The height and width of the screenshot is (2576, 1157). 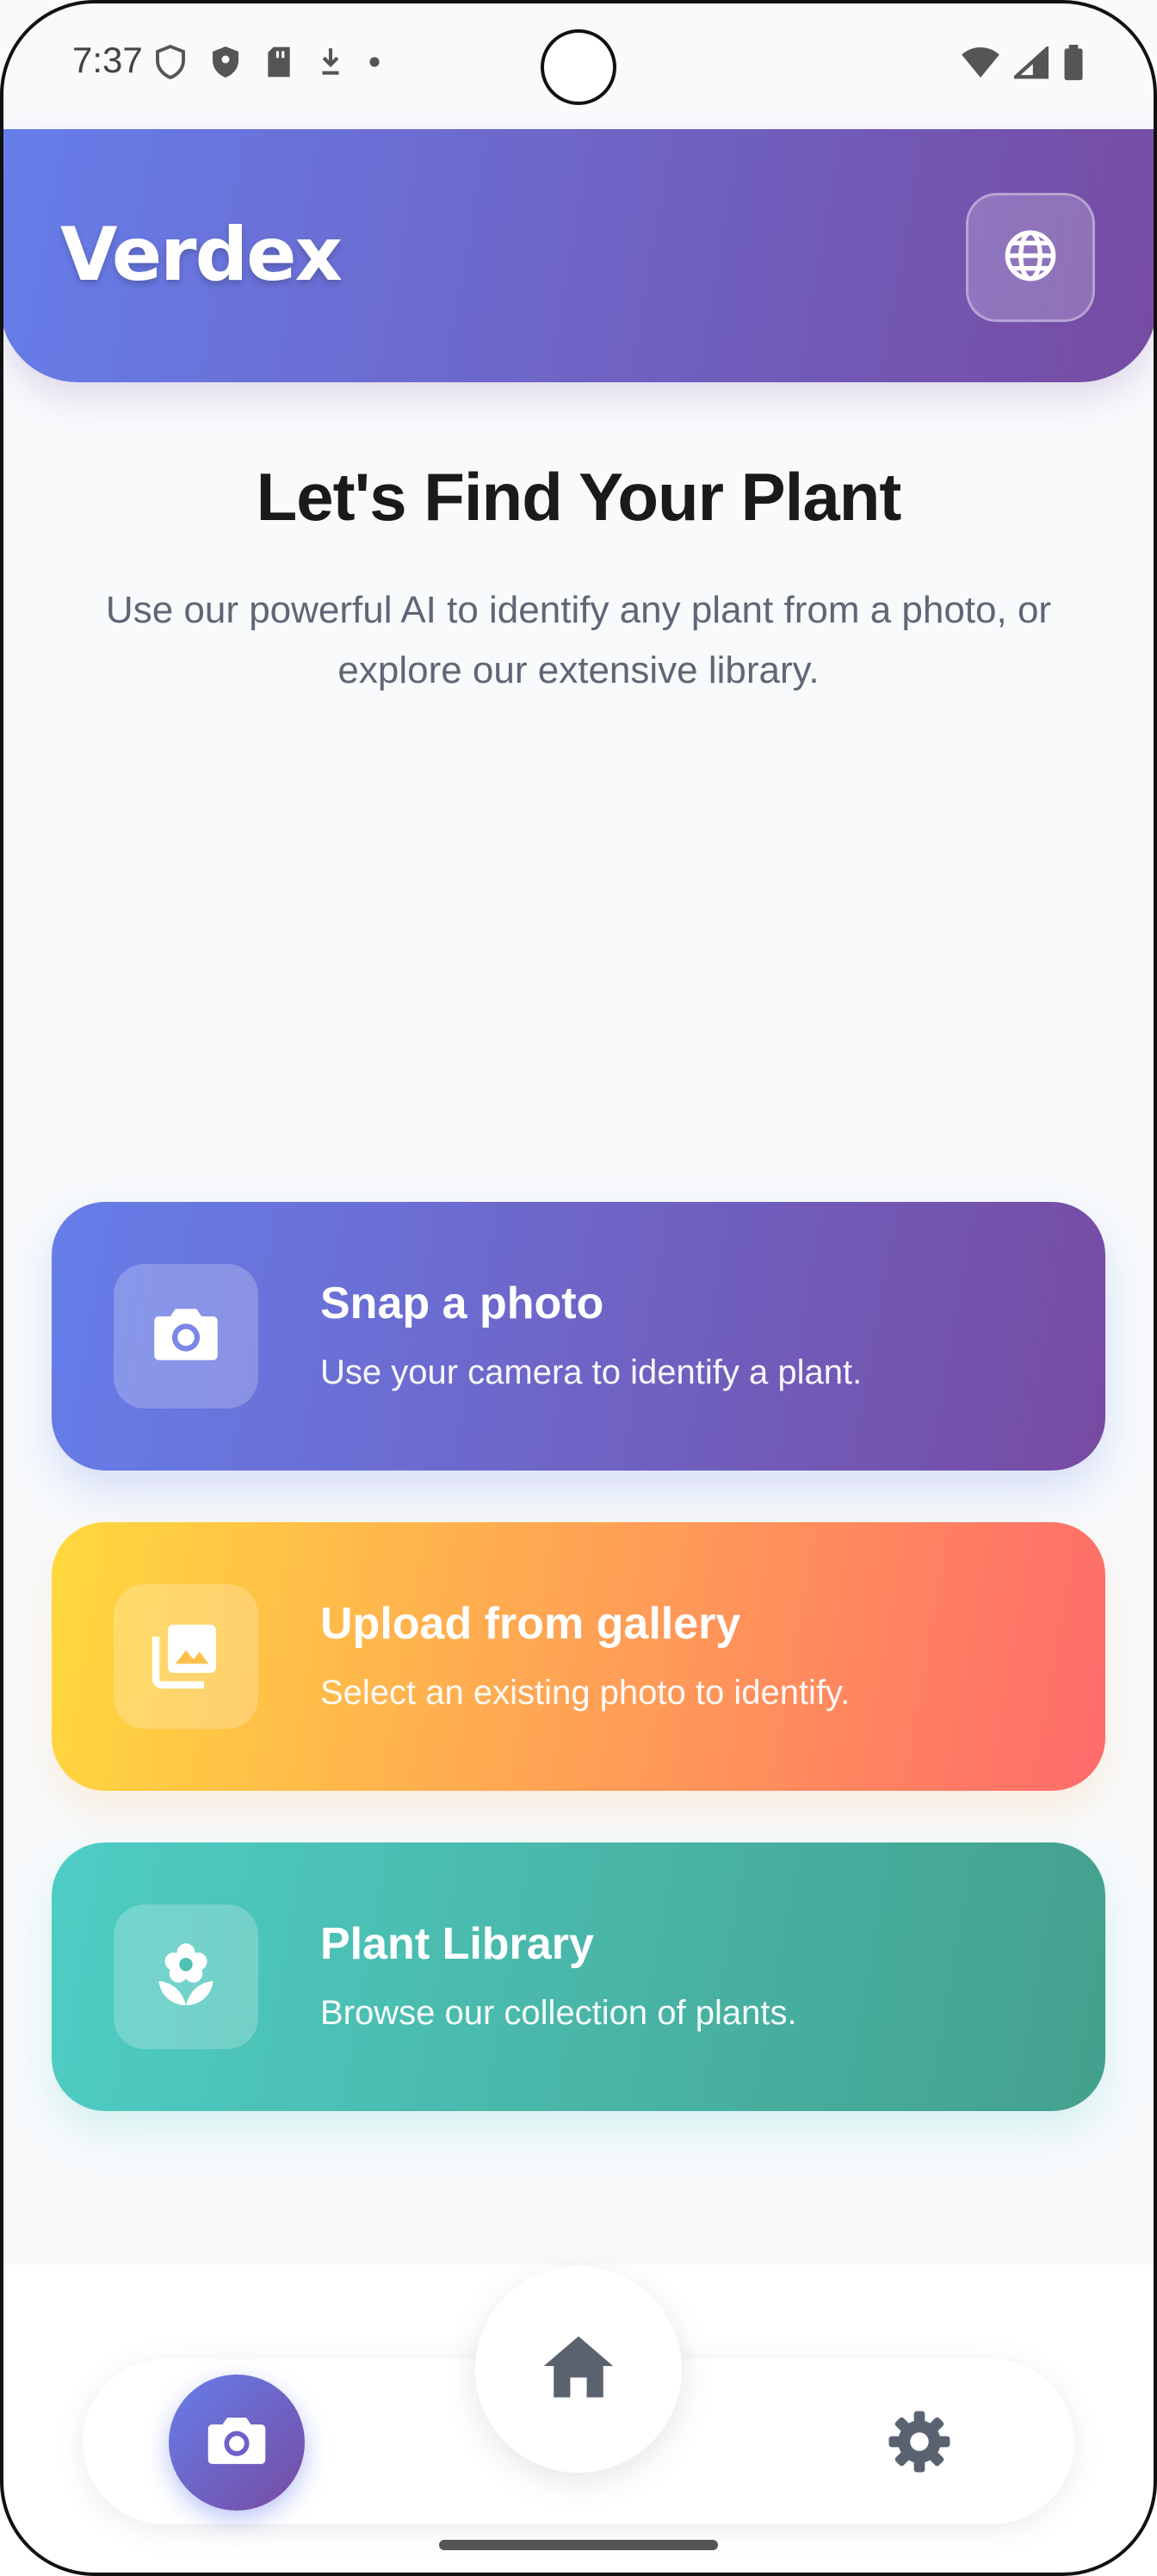 I want to click on sd-card-icon, so click(x=279, y=64).